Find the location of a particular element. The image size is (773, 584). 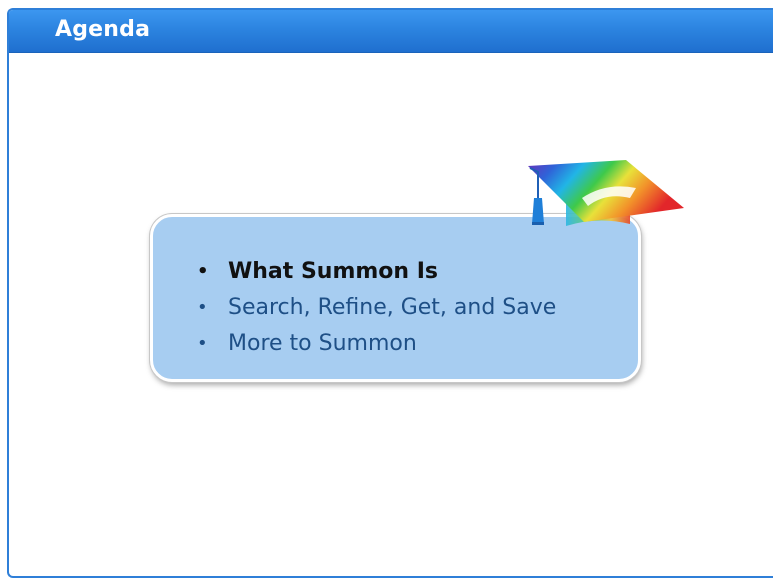

title-bar: Agenda is located at coordinates (391, 31).